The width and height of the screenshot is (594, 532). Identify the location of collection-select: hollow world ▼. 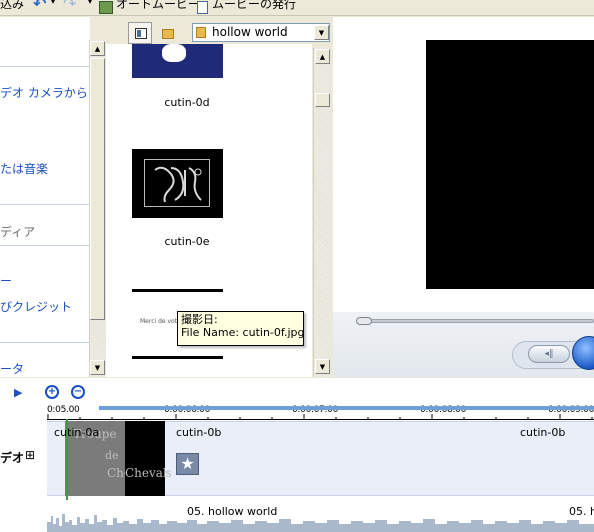
(261, 32).